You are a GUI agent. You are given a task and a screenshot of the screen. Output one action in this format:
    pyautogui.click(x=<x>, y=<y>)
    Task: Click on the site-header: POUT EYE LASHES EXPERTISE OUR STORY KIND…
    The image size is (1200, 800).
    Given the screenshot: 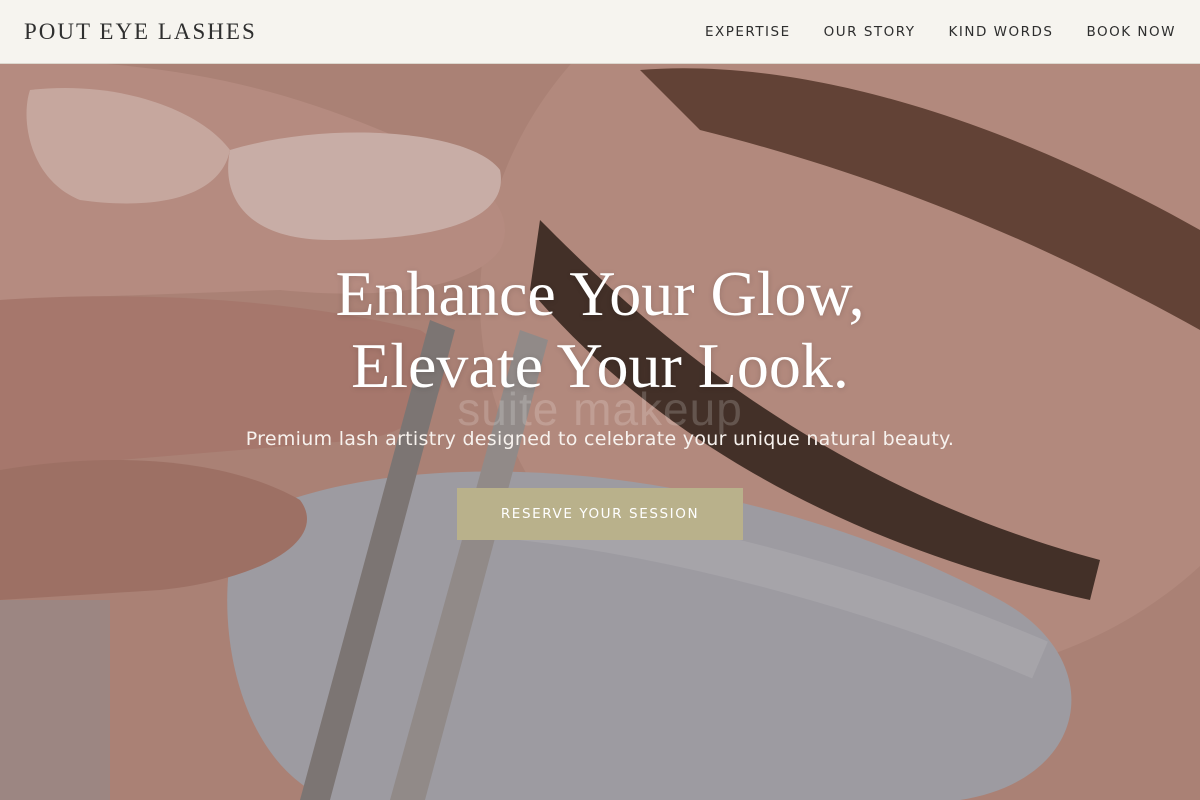 What is the action you would take?
    pyautogui.click(x=600, y=32)
    